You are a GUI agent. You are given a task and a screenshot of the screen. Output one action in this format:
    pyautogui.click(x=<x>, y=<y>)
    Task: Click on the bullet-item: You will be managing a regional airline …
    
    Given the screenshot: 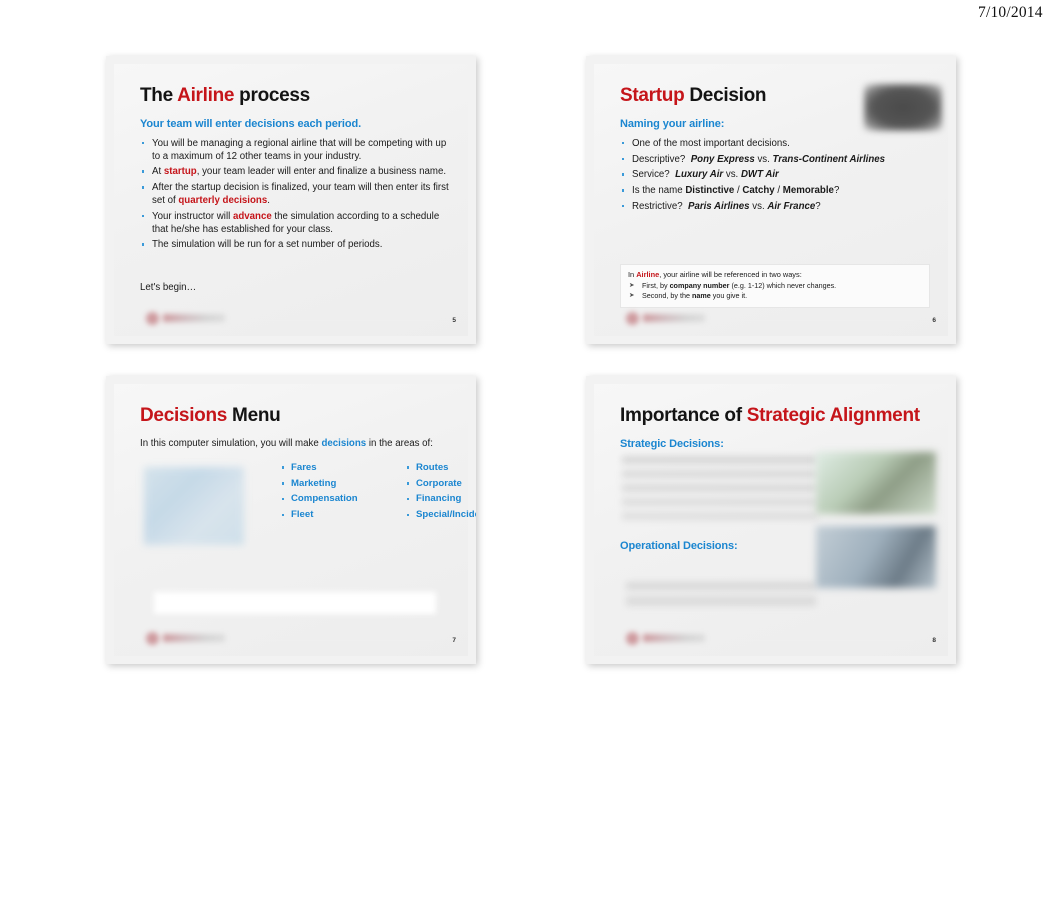 What is the action you would take?
    pyautogui.click(x=295, y=151)
    